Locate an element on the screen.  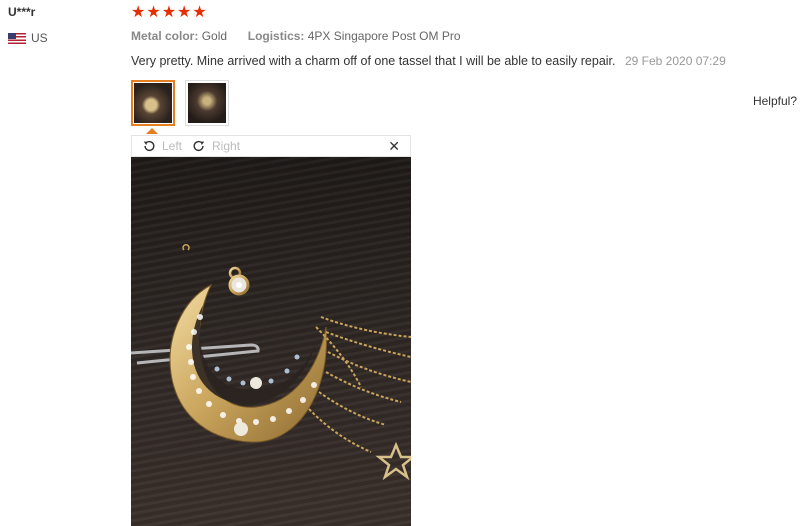
metal-color-label: Metal color: is located at coordinates (165, 36).